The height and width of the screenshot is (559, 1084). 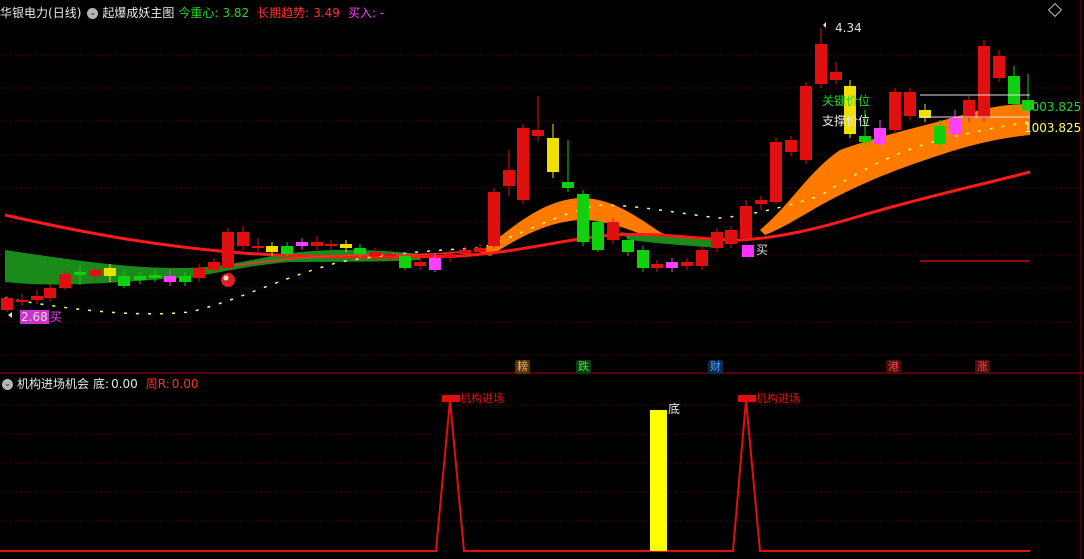 What do you see at coordinates (848, 28) in the screenshot?
I see `high-price-label: 4.34` at bounding box center [848, 28].